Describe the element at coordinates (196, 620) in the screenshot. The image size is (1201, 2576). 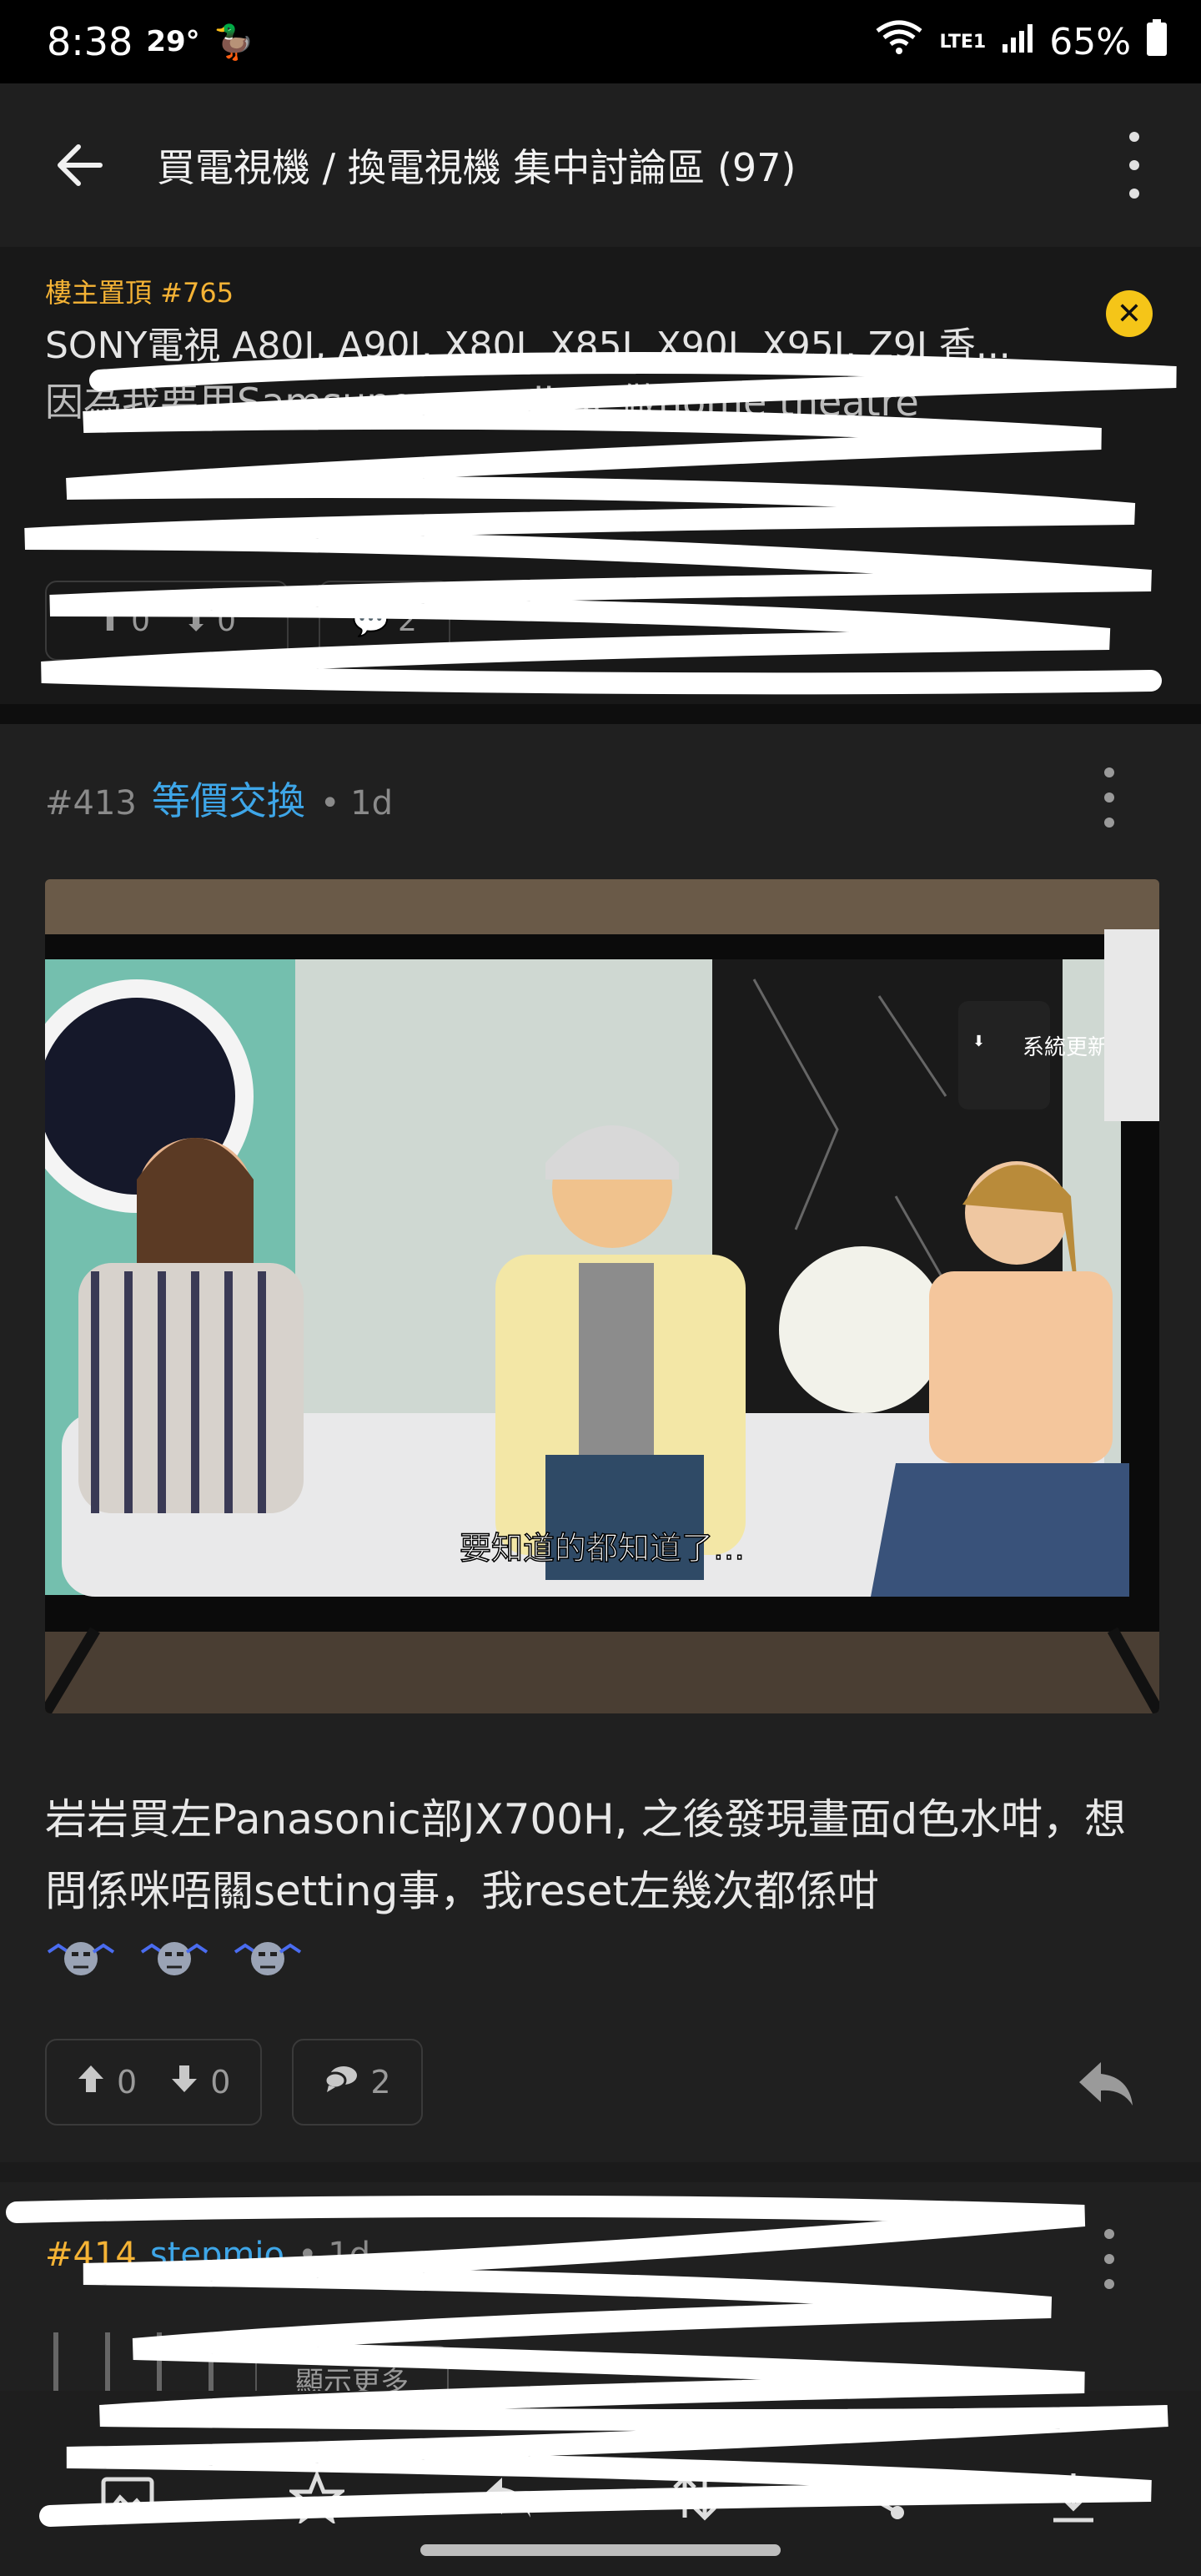
I see `downvote-icon: ⬇` at that location.